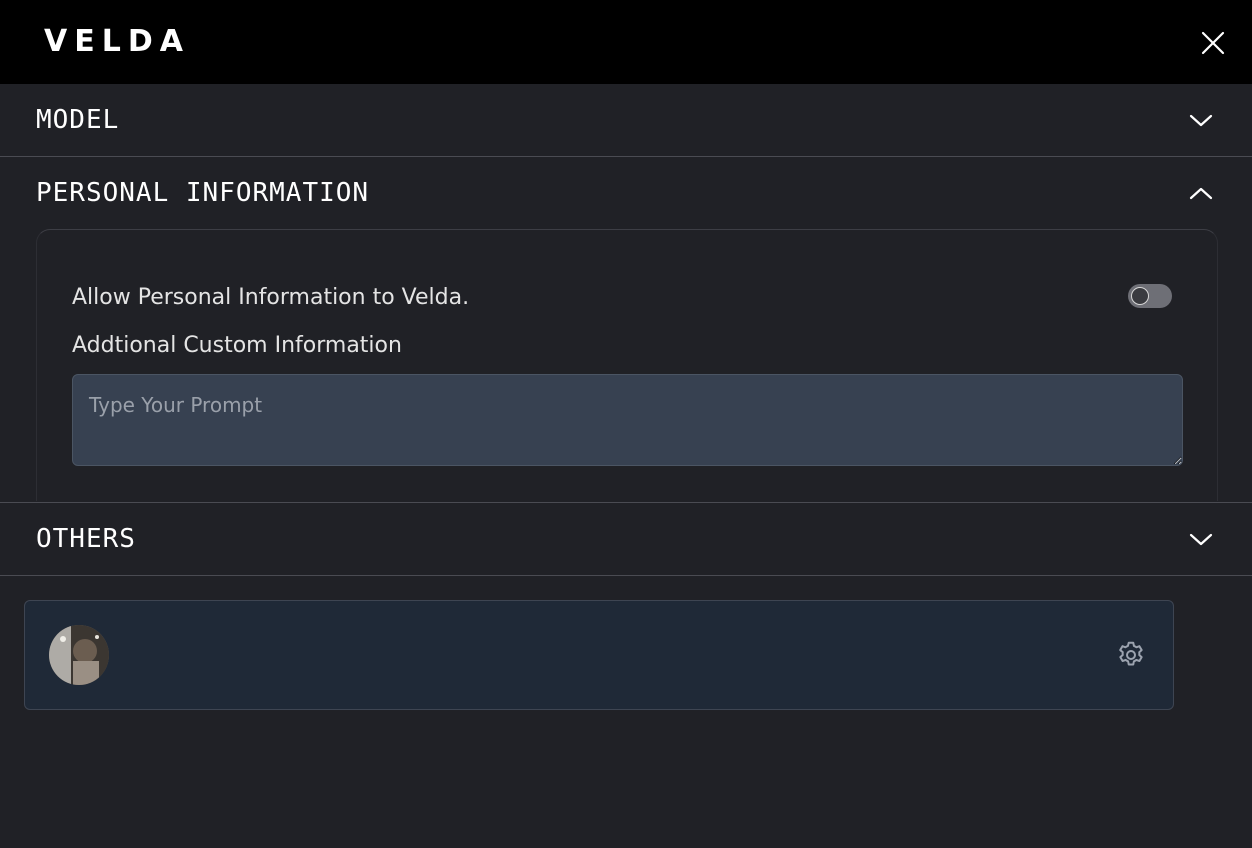  What do you see at coordinates (626, 120) in the screenshot?
I see `section-model-header: MODEL` at bounding box center [626, 120].